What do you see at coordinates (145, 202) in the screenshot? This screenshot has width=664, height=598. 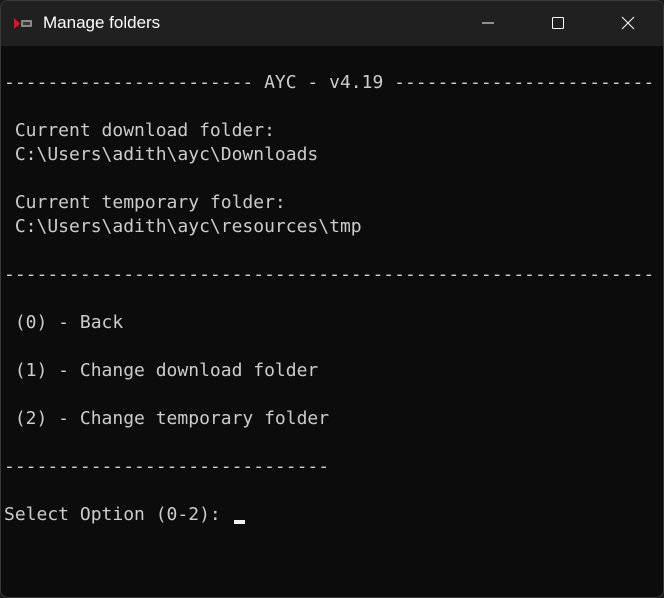 I see `temp-folder-label: Current temporary folder:` at bounding box center [145, 202].